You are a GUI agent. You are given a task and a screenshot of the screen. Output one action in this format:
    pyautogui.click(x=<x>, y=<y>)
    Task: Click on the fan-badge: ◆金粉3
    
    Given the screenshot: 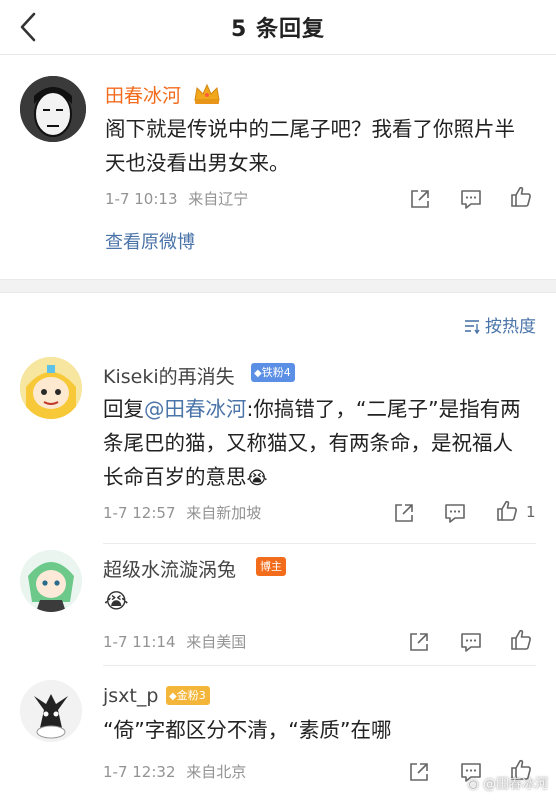 What is the action you would take?
    pyautogui.click(x=188, y=695)
    